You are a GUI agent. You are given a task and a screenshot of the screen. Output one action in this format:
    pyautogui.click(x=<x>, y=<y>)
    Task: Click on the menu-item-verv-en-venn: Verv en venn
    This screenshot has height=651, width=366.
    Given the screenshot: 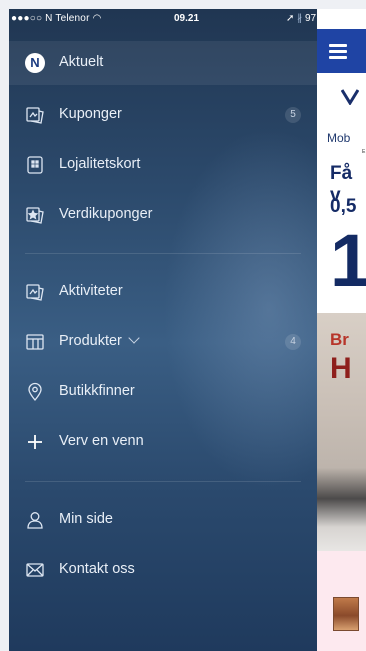 What is the action you would take?
    pyautogui.click(x=163, y=442)
    